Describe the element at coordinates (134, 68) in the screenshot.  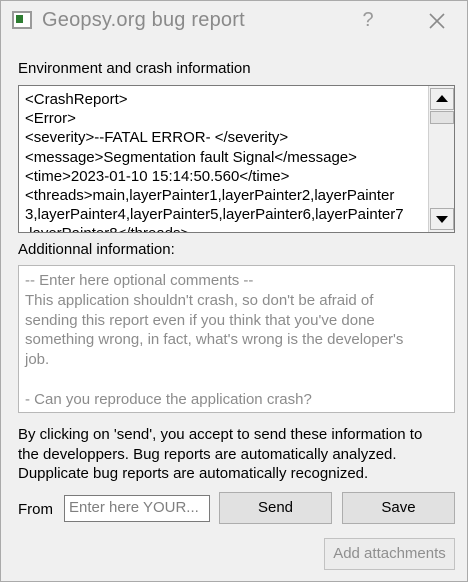
I see `environment-label: Environment and crash information` at that location.